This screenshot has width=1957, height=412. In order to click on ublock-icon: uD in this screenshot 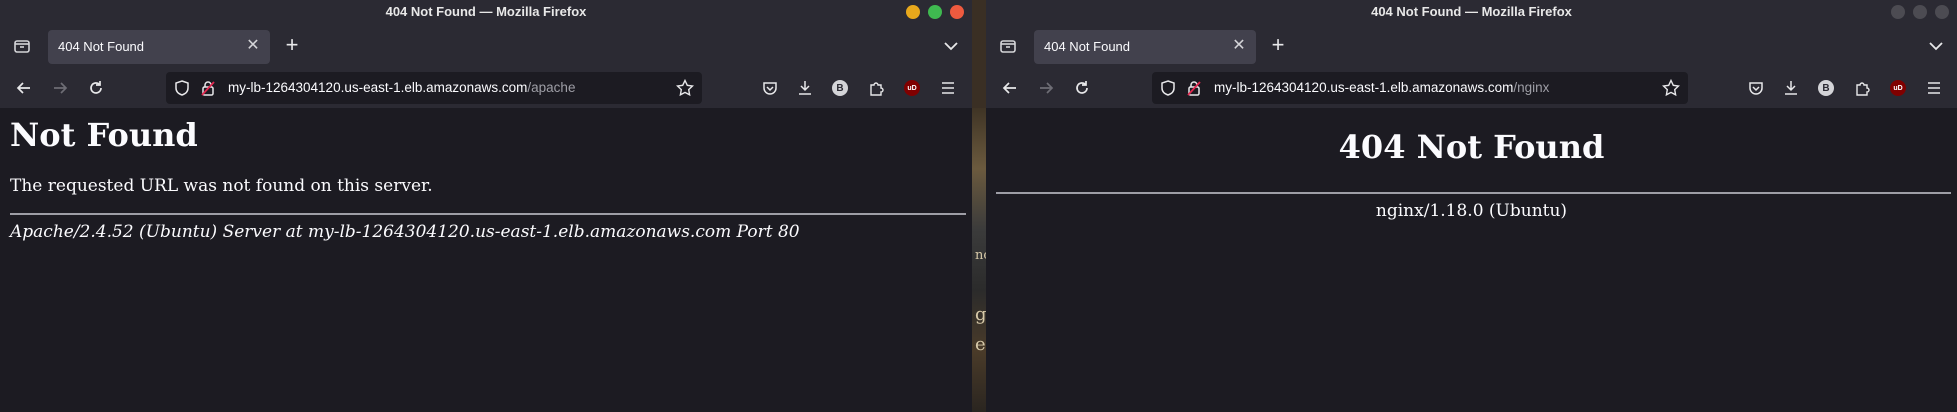, I will do `click(1898, 88)`.